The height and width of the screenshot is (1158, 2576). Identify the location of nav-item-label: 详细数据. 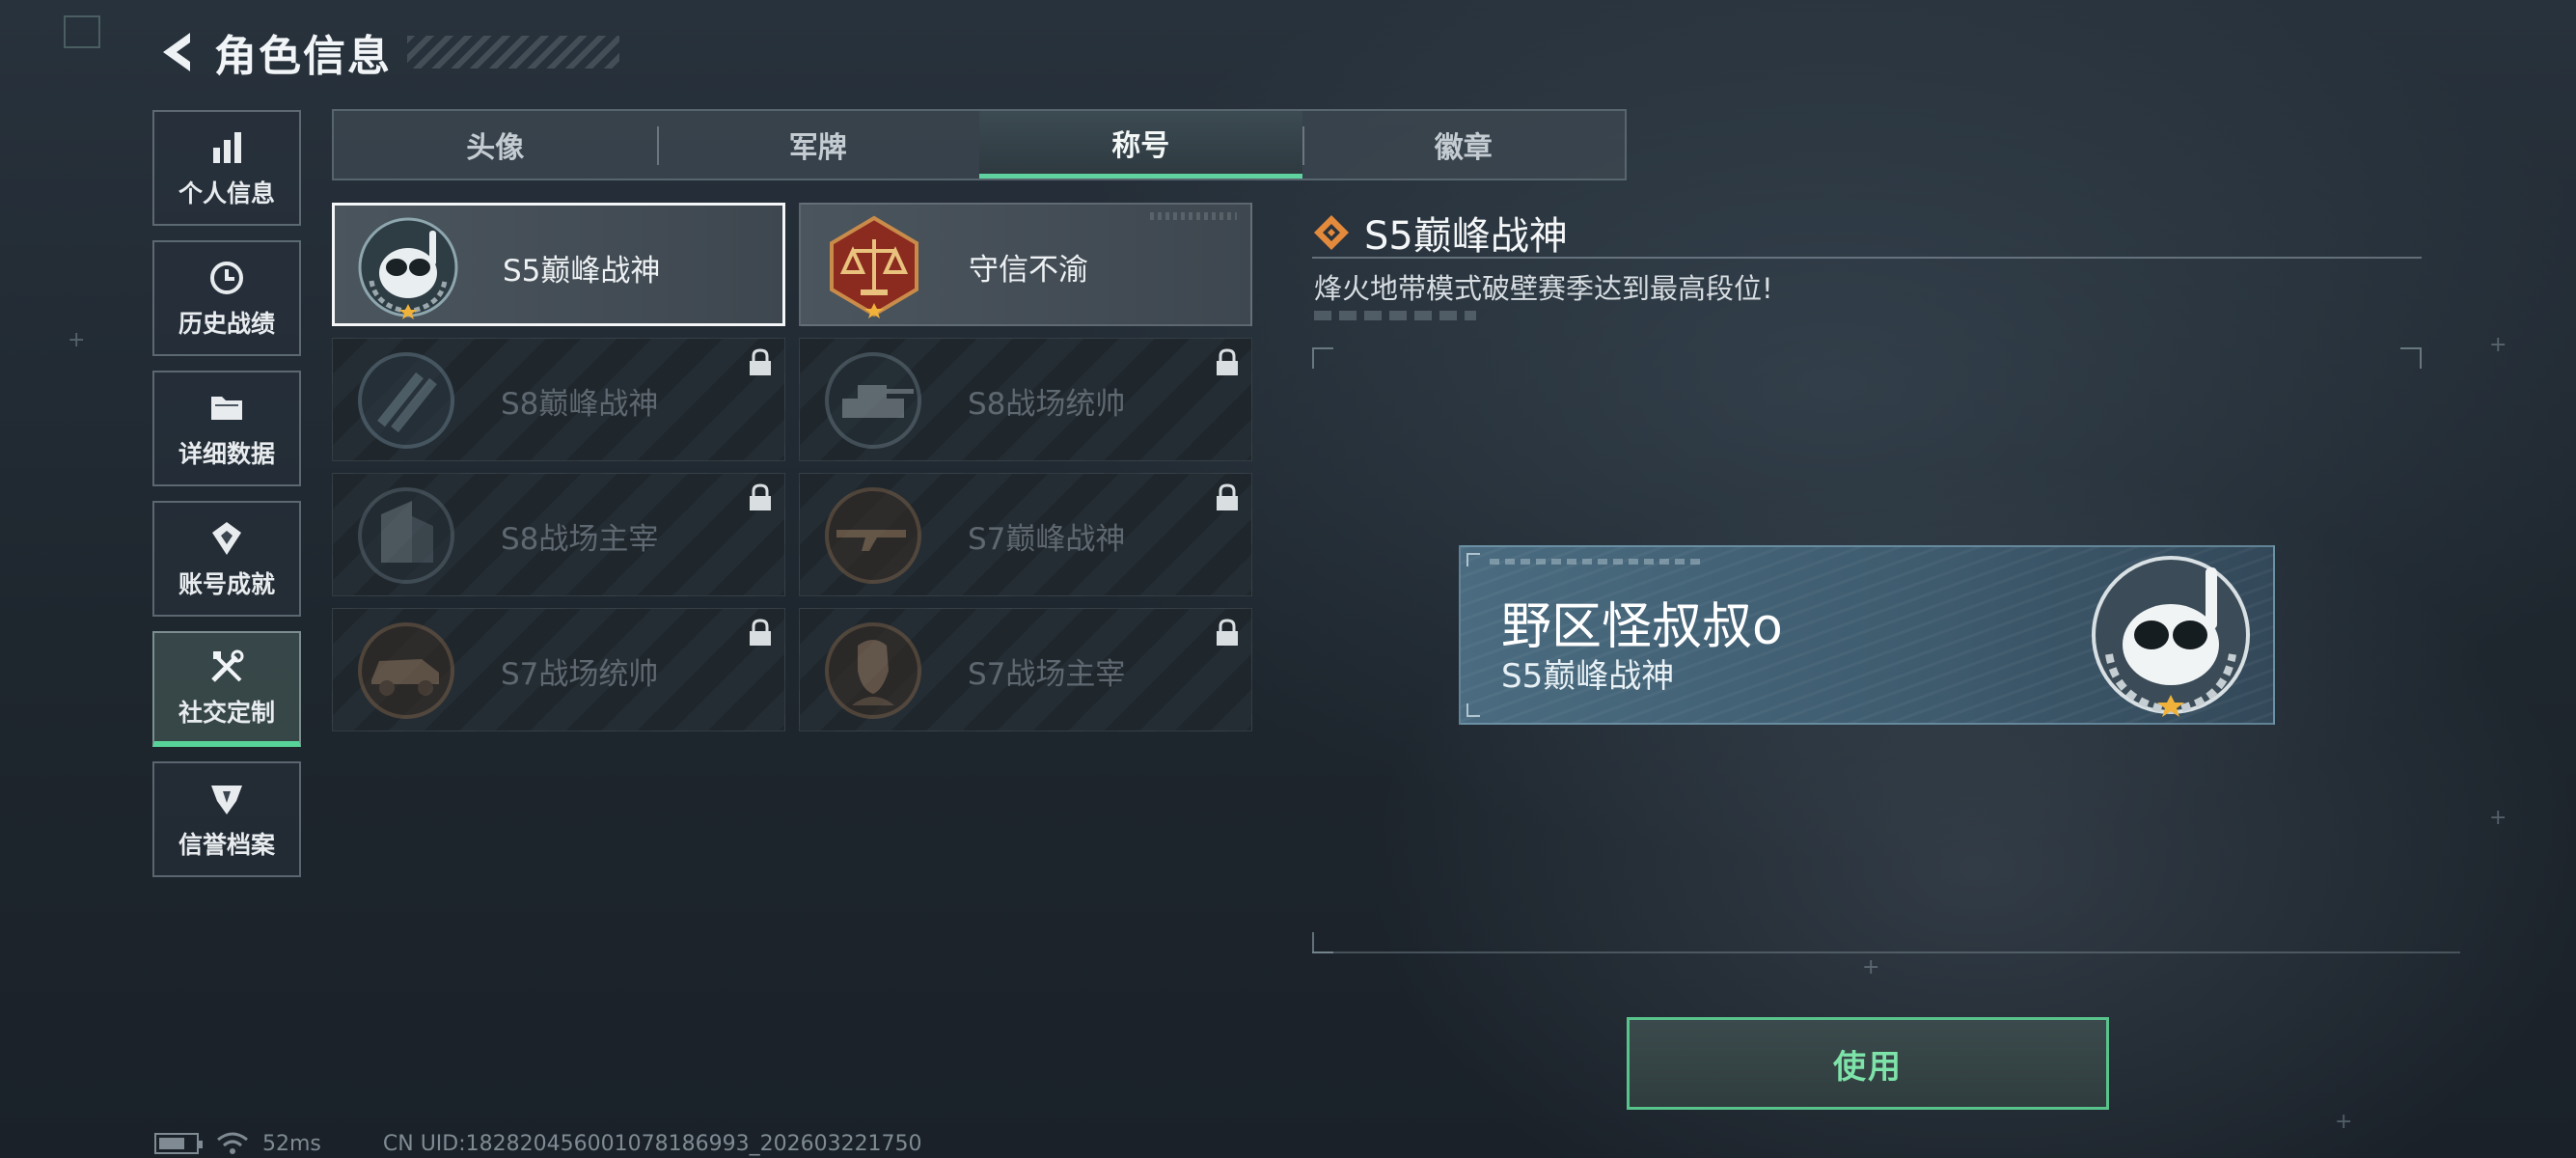
(227, 454).